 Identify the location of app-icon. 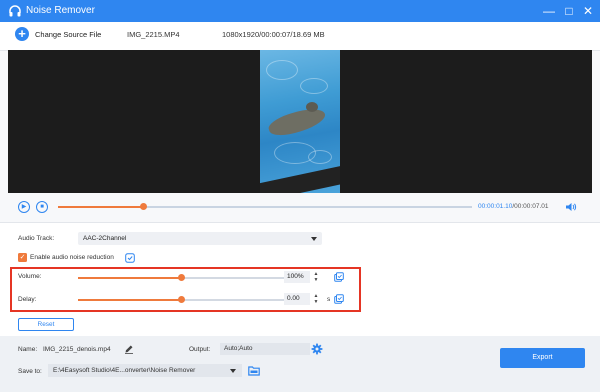
(15, 11).